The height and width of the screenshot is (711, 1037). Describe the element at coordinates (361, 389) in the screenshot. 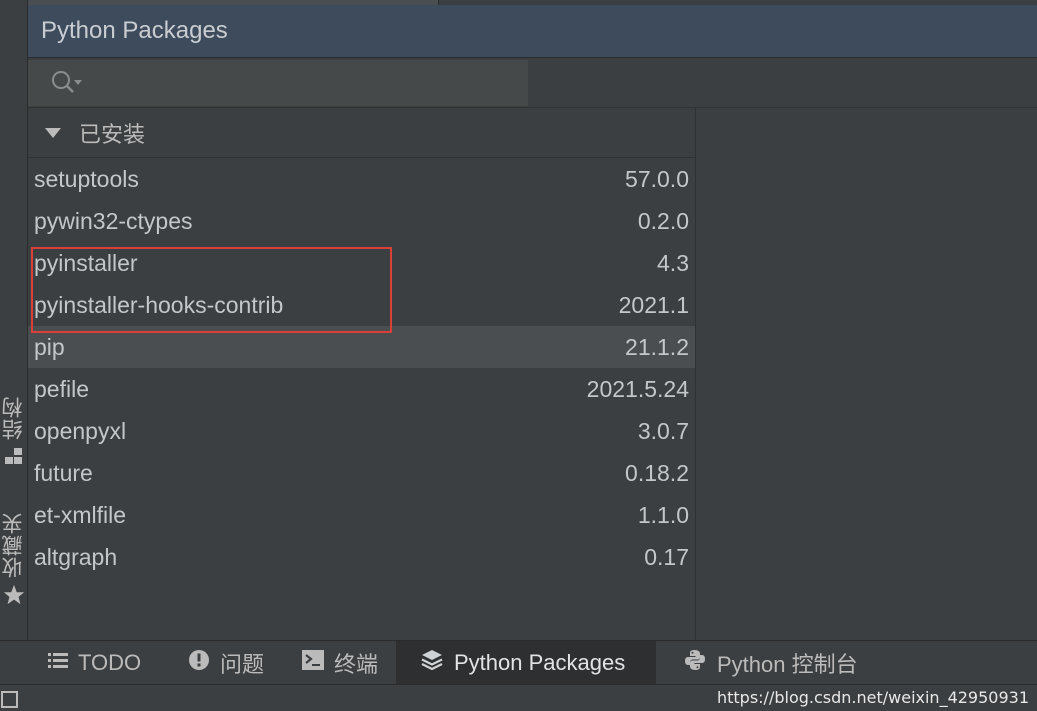

I see `package-row: pefile 2021.5.24` at that location.